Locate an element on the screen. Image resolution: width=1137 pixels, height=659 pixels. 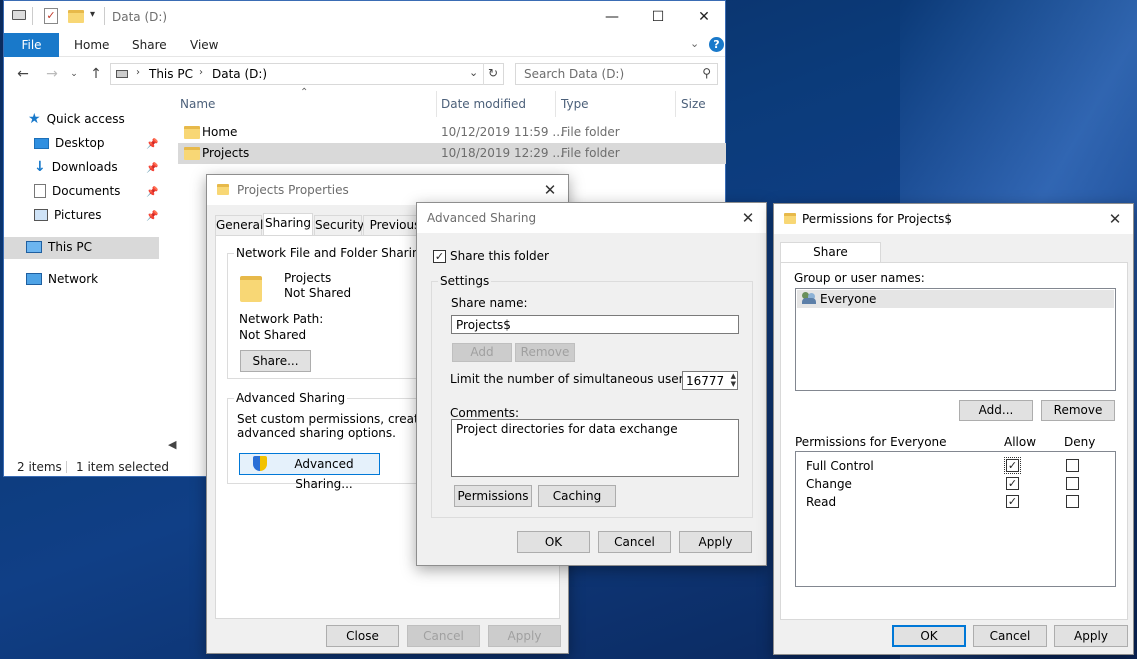
help-icon: ? is located at coordinates (716, 44).